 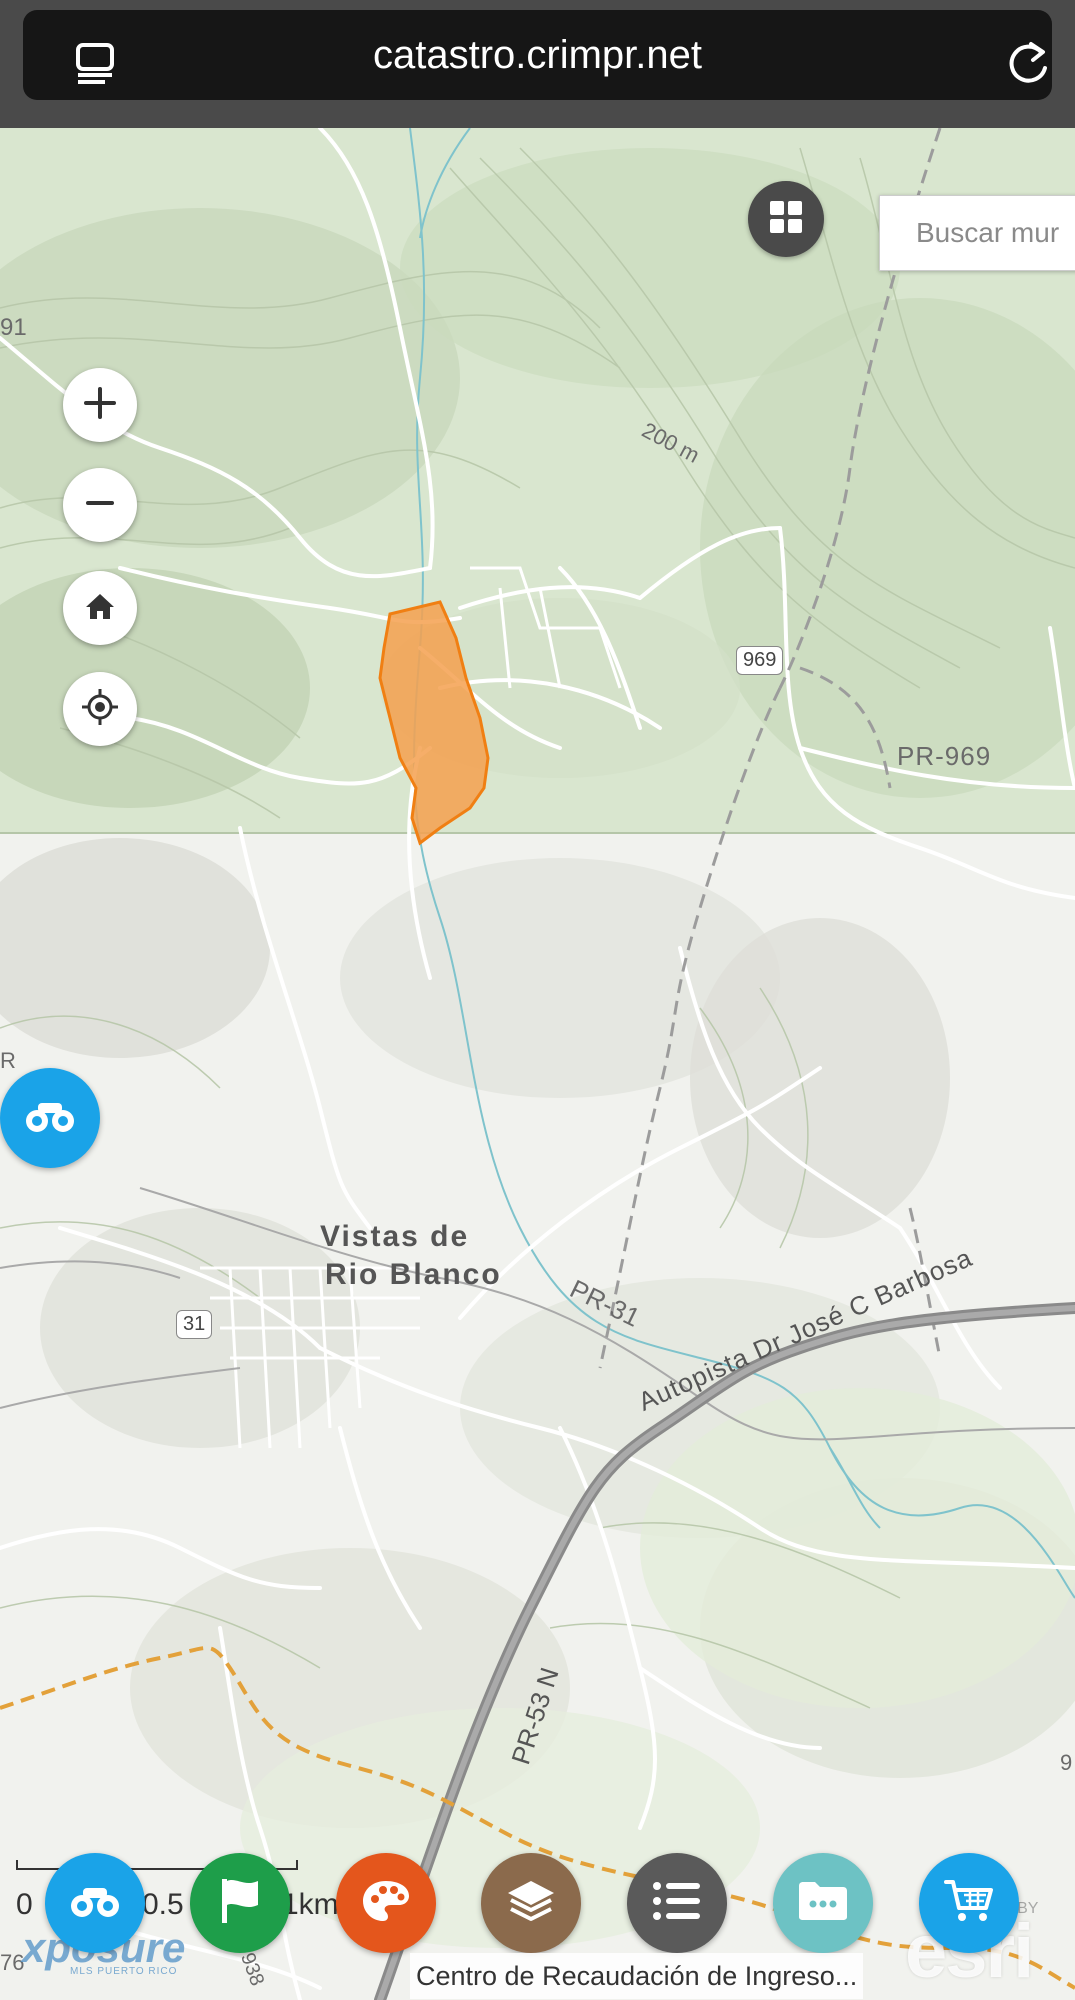 I want to click on toolbar-palette-button, so click(x=386, y=1903).